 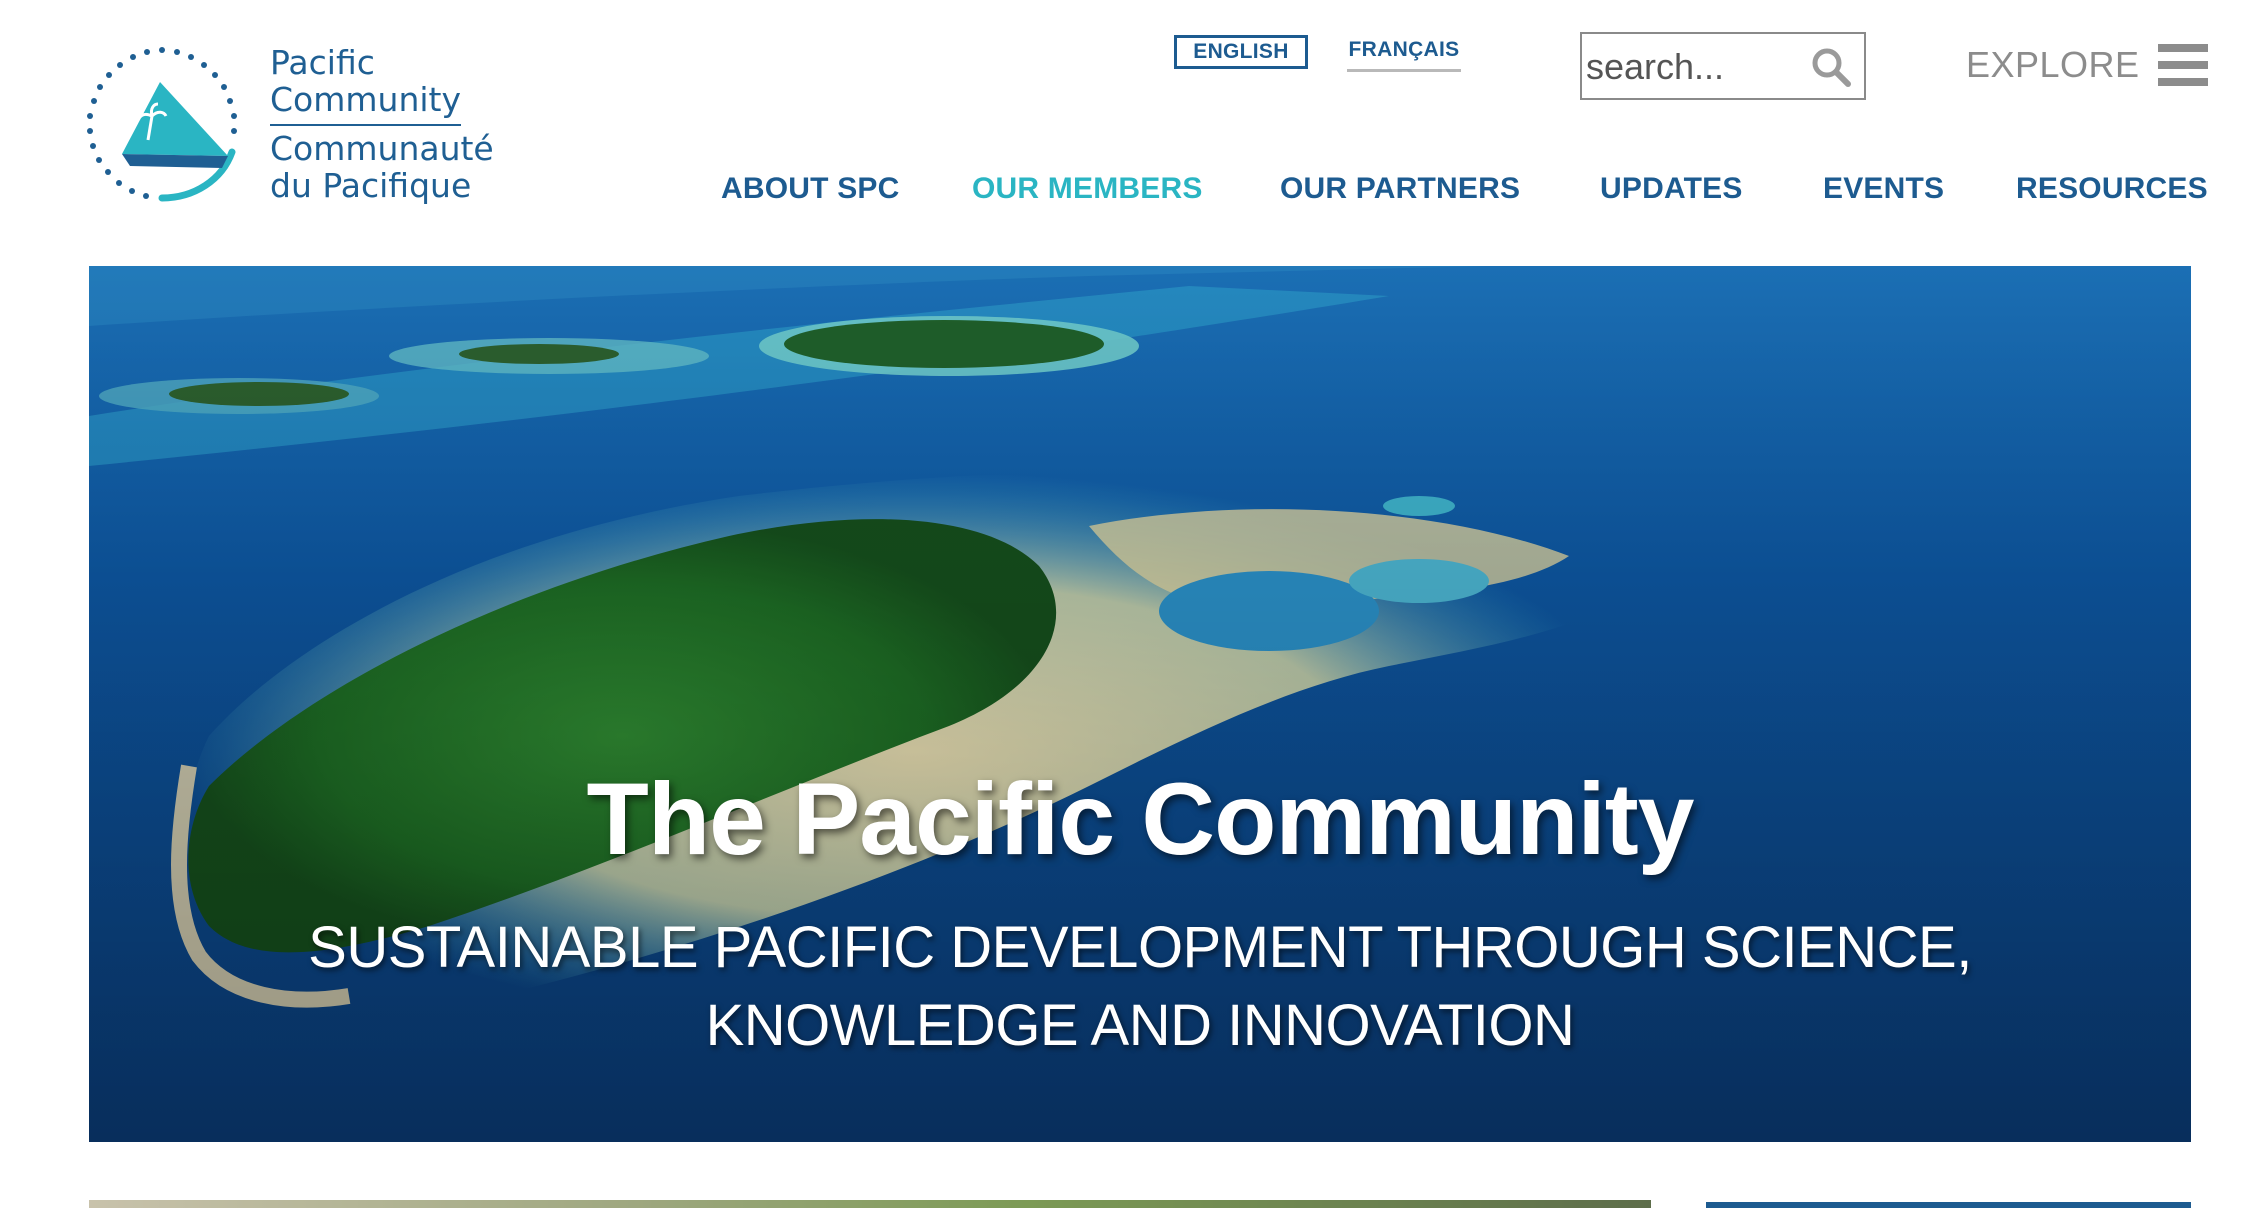 I want to click on hero-title: The Pacific Community, so click(x=1140, y=819).